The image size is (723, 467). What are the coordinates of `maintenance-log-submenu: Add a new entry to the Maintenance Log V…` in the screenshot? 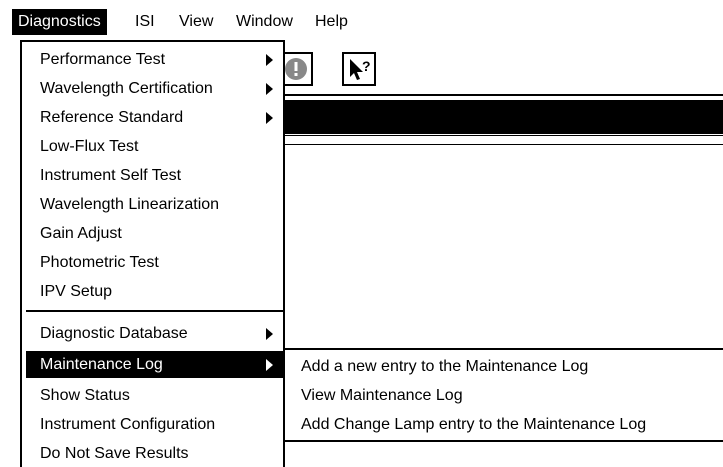 It's located at (503, 395).